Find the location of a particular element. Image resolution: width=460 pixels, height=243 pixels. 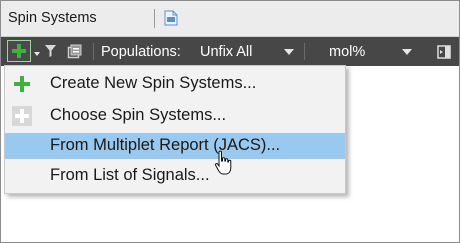

populations-dropdown: Unfix All is located at coordinates (250, 51).